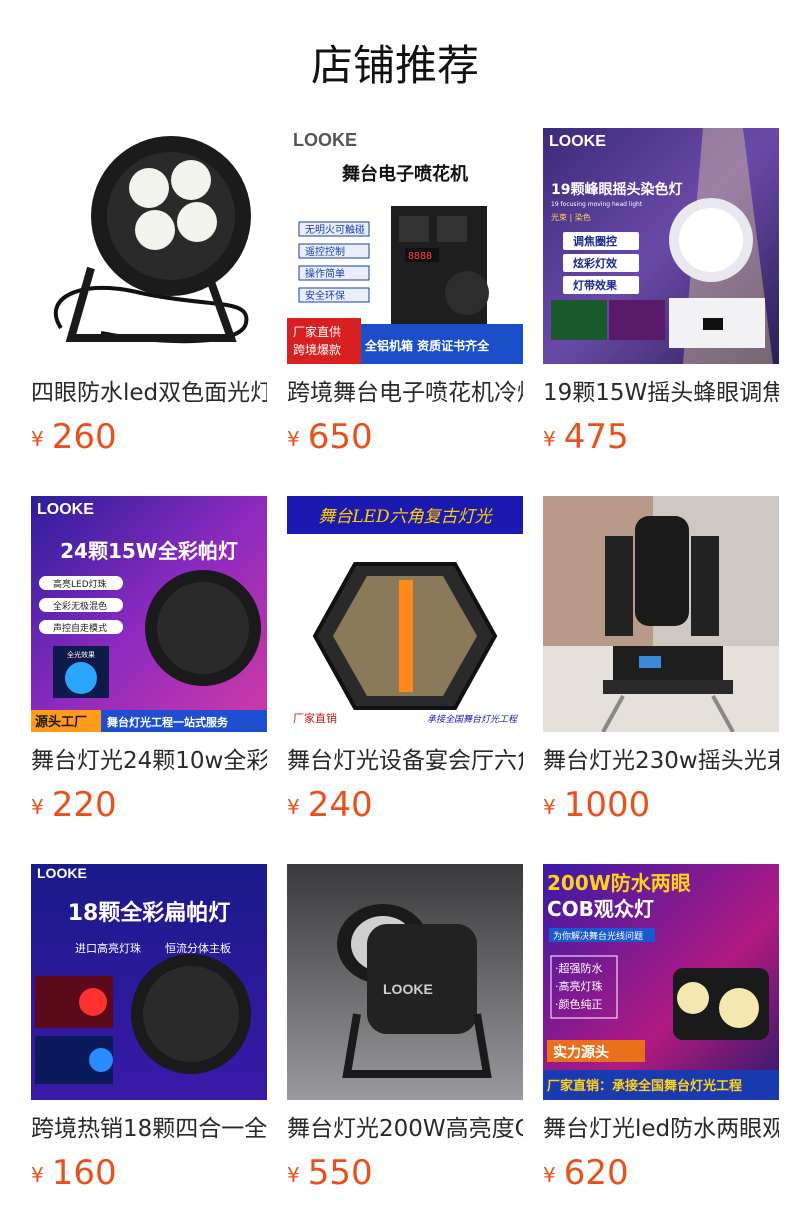 This screenshot has width=790, height=1232. I want to click on svg-text: COB观众灯, so click(600, 909).